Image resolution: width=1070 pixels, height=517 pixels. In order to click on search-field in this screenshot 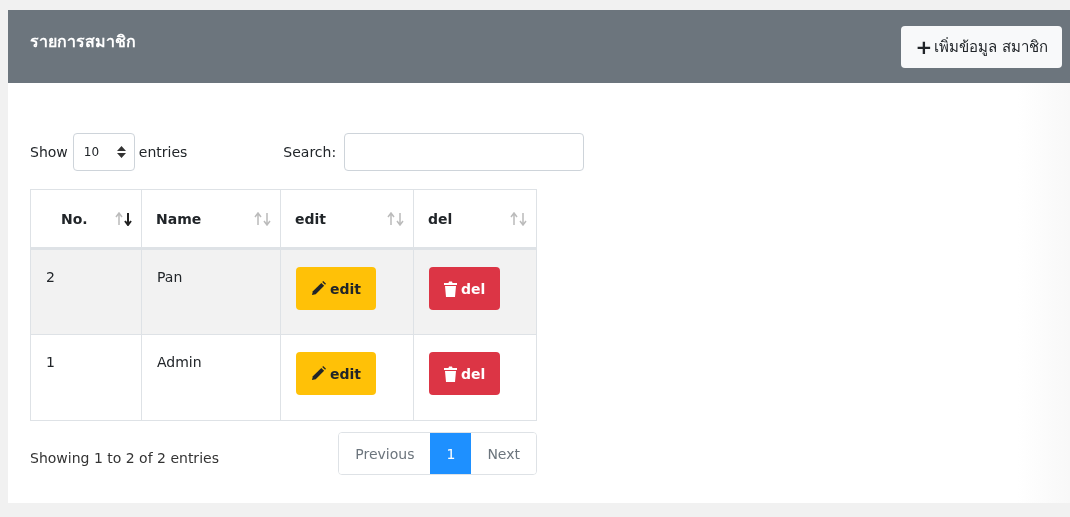, I will do `click(464, 152)`.